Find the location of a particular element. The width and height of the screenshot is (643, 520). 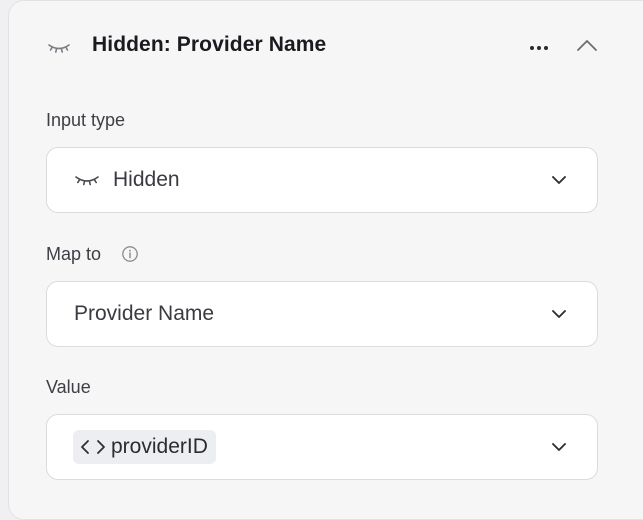

more-horizontal-icon is located at coordinates (539, 47).